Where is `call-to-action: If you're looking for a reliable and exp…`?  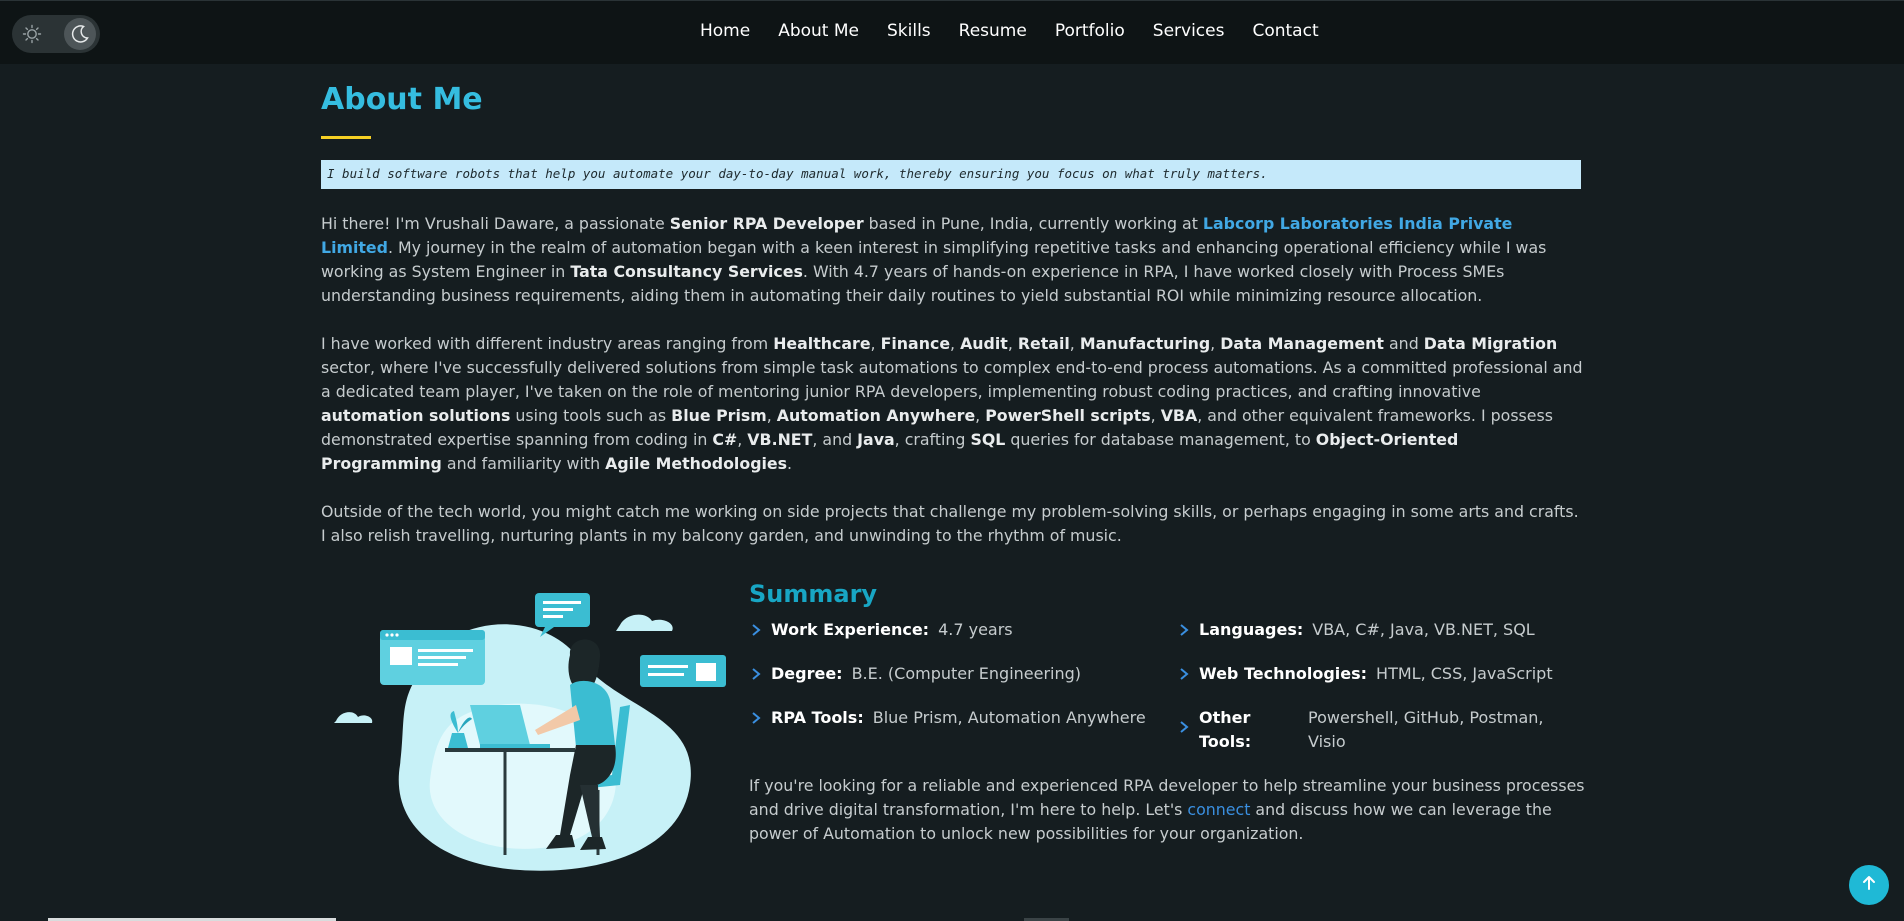
call-to-action: If you're looking for a reliable and exp… is located at coordinates (1167, 809).